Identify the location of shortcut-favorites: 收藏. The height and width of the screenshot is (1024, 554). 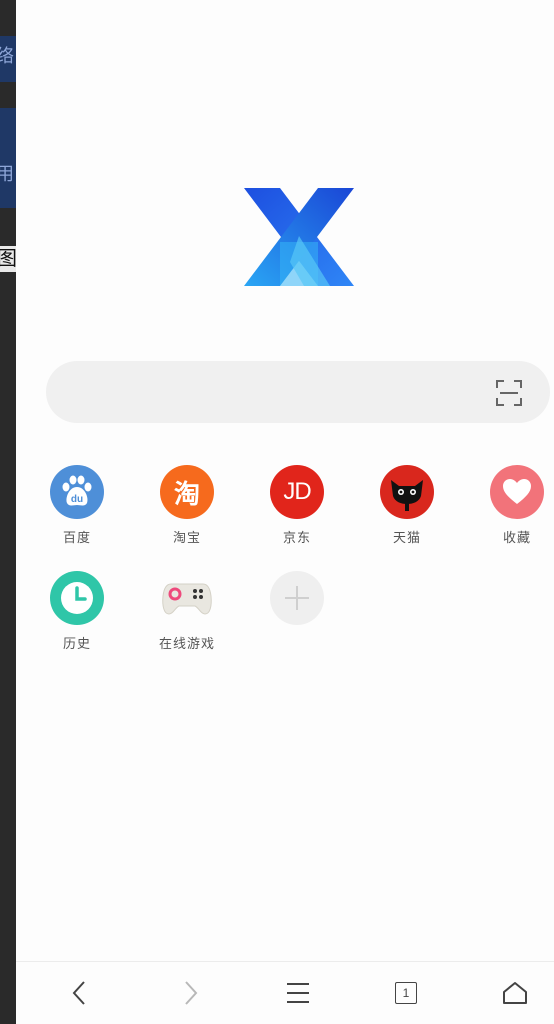
(508, 505).